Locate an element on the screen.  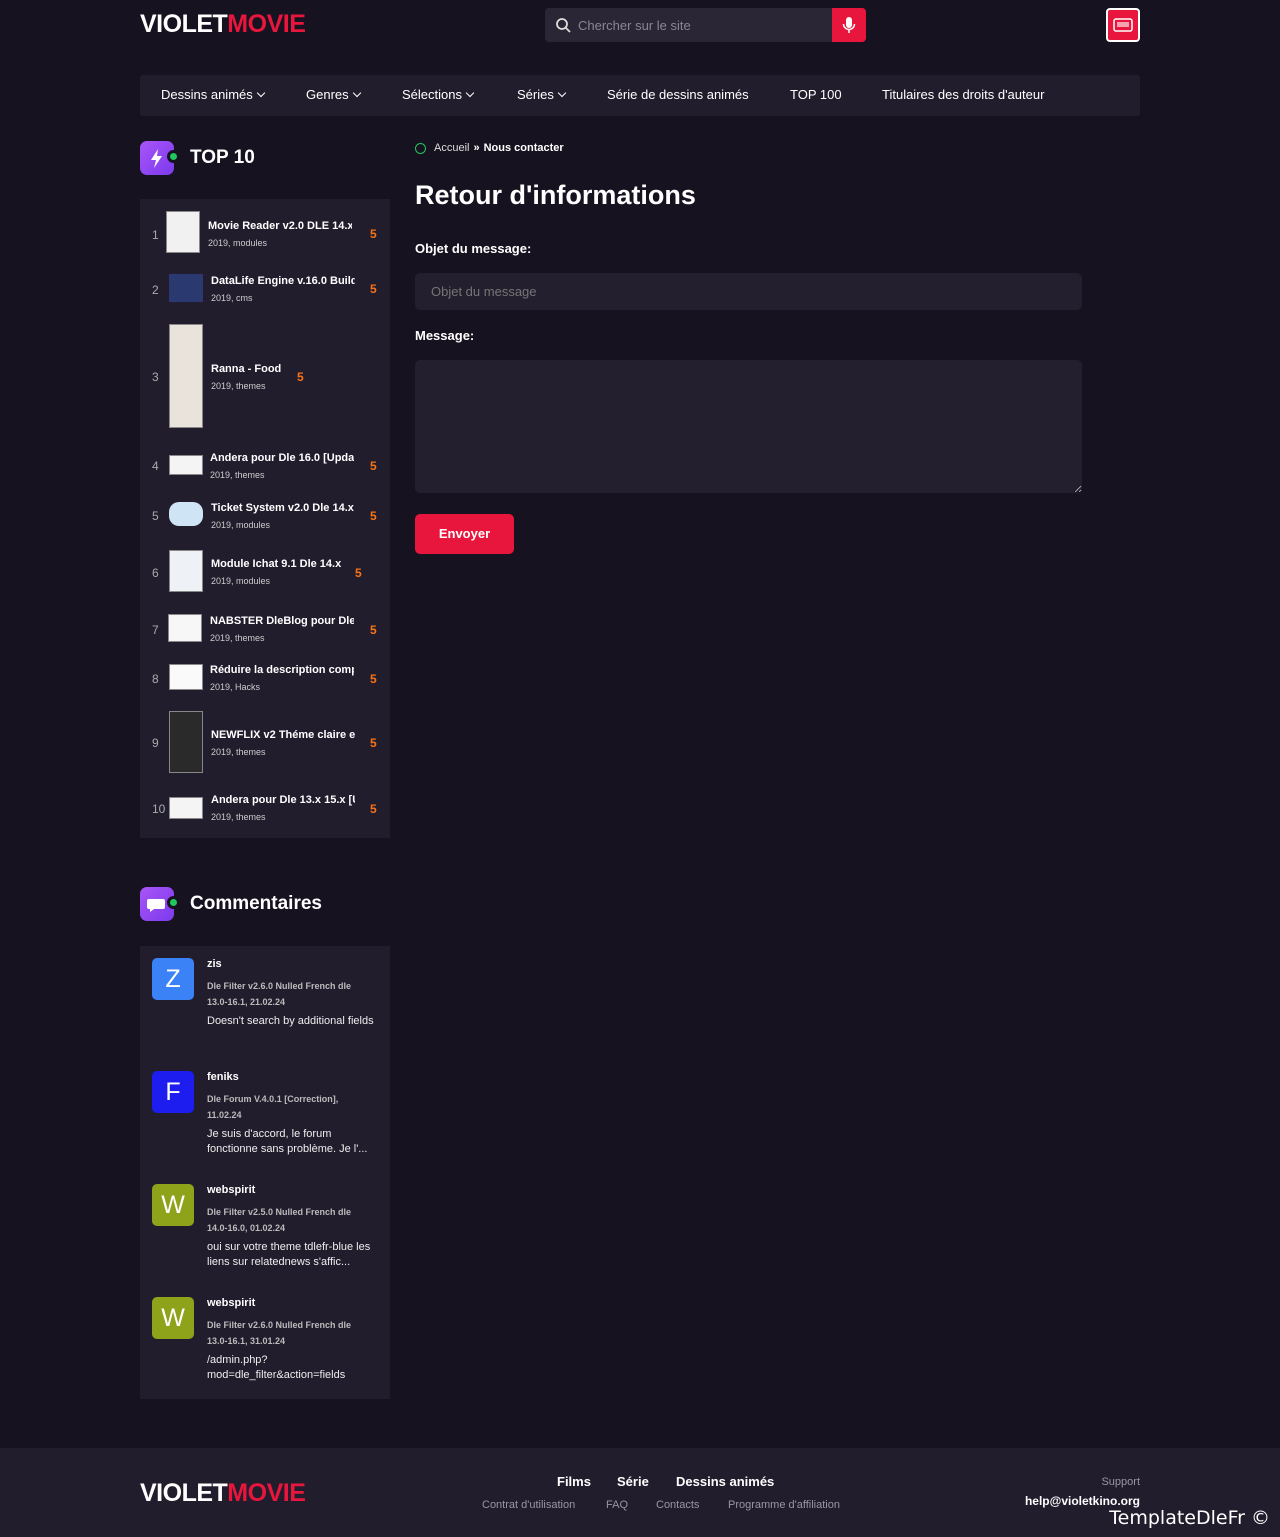
item-title: NABSTER DleBlog pour Dle is located at coordinates (282, 621).